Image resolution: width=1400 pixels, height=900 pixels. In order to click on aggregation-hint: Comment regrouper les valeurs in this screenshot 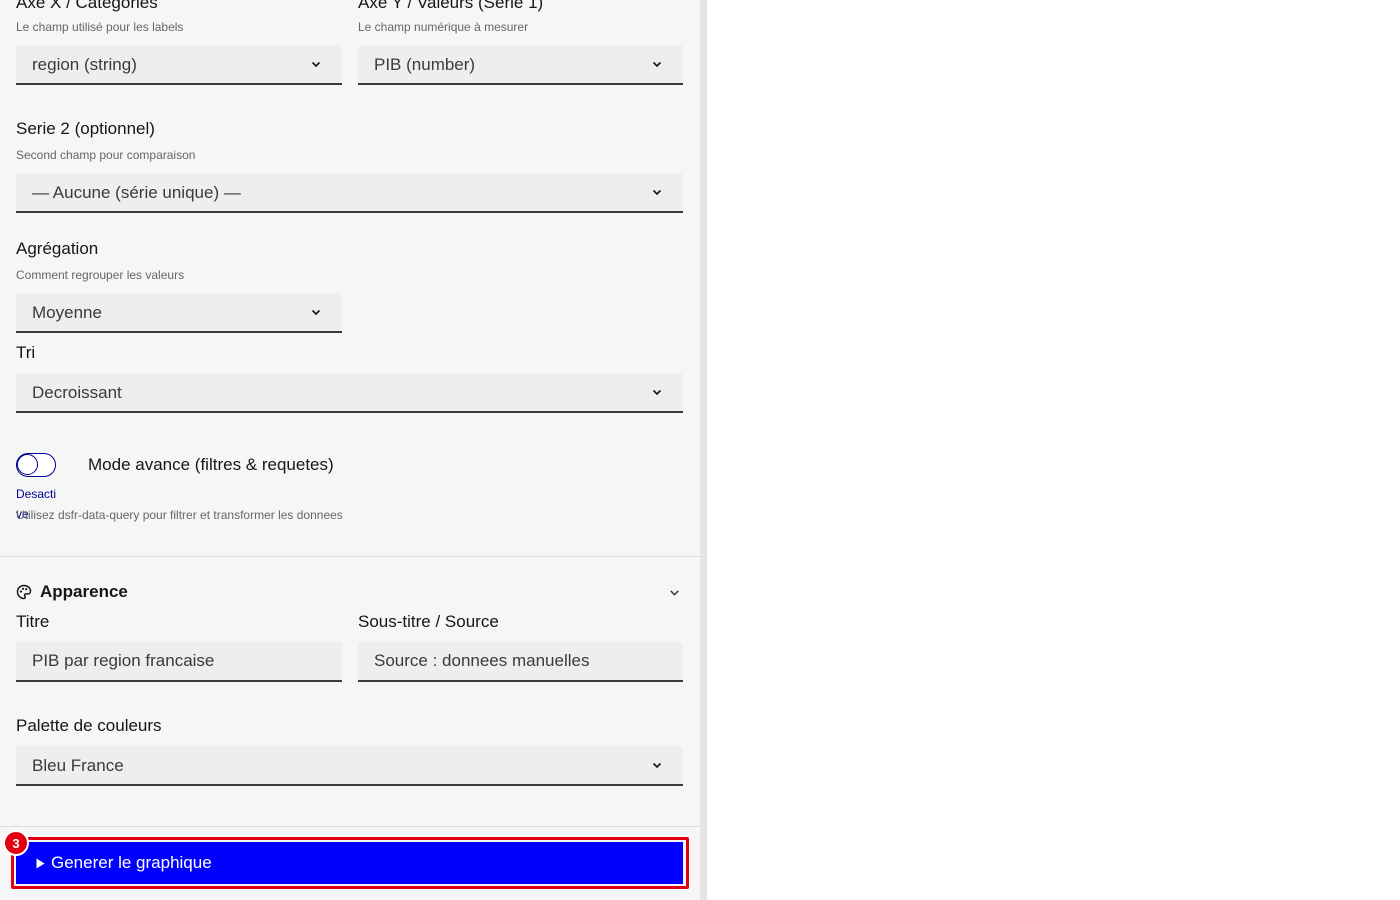, I will do `click(100, 275)`.